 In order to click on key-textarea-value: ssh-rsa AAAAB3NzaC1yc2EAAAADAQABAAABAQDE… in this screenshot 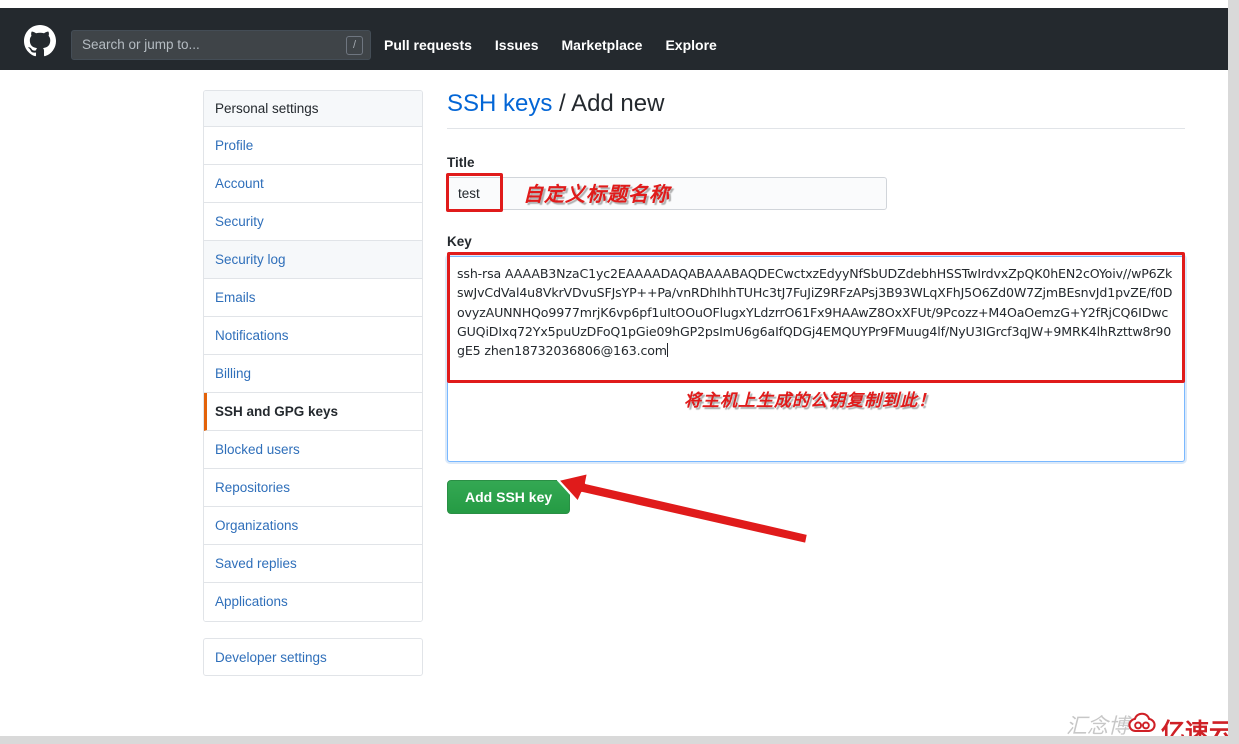, I will do `click(815, 312)`.